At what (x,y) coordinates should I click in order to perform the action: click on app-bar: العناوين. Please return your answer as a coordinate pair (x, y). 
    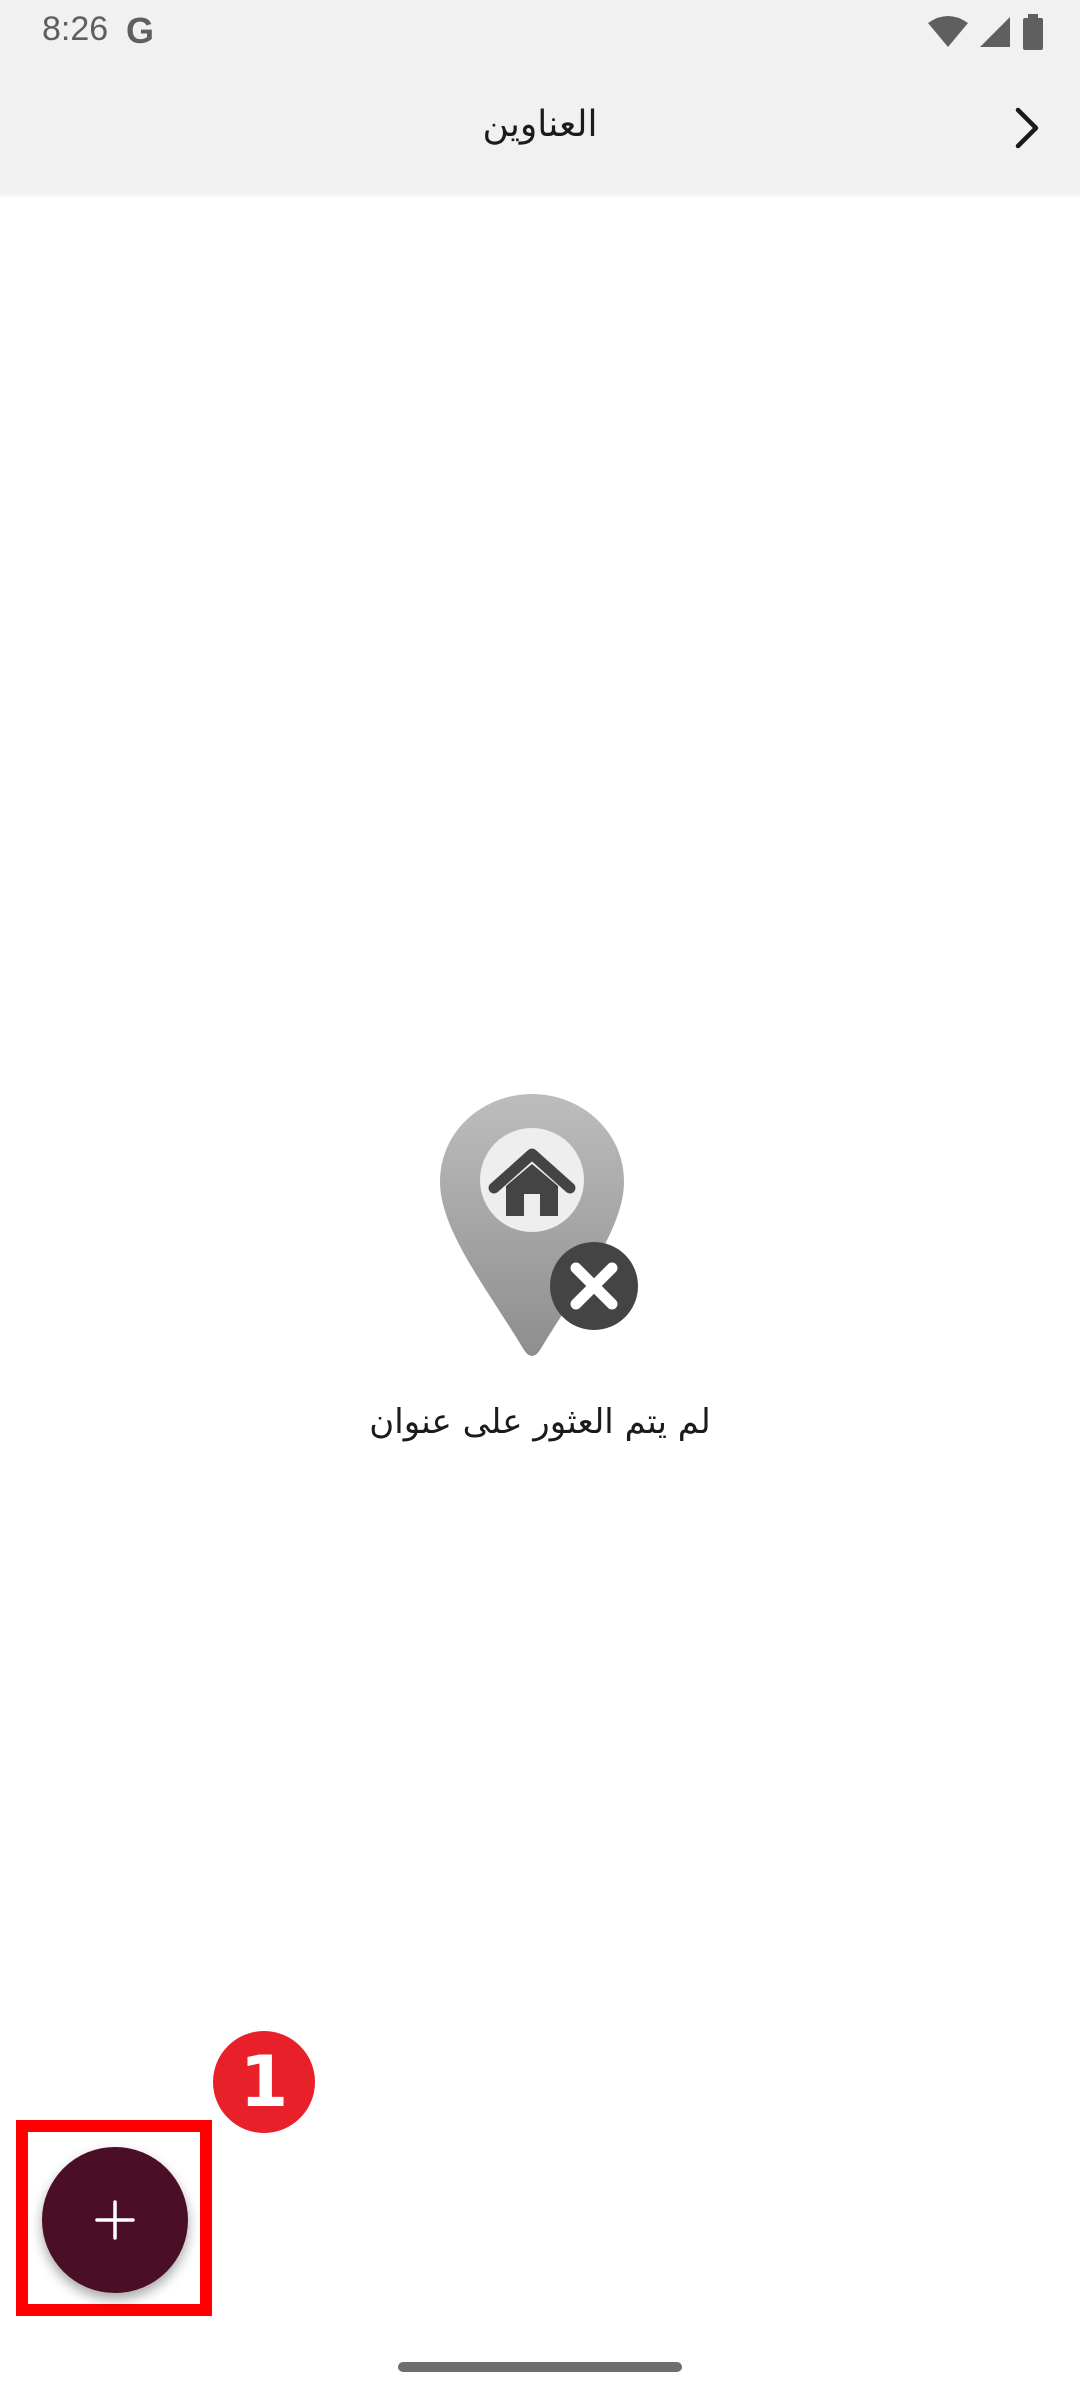
    Looking at the image, I should click on (540, 129).